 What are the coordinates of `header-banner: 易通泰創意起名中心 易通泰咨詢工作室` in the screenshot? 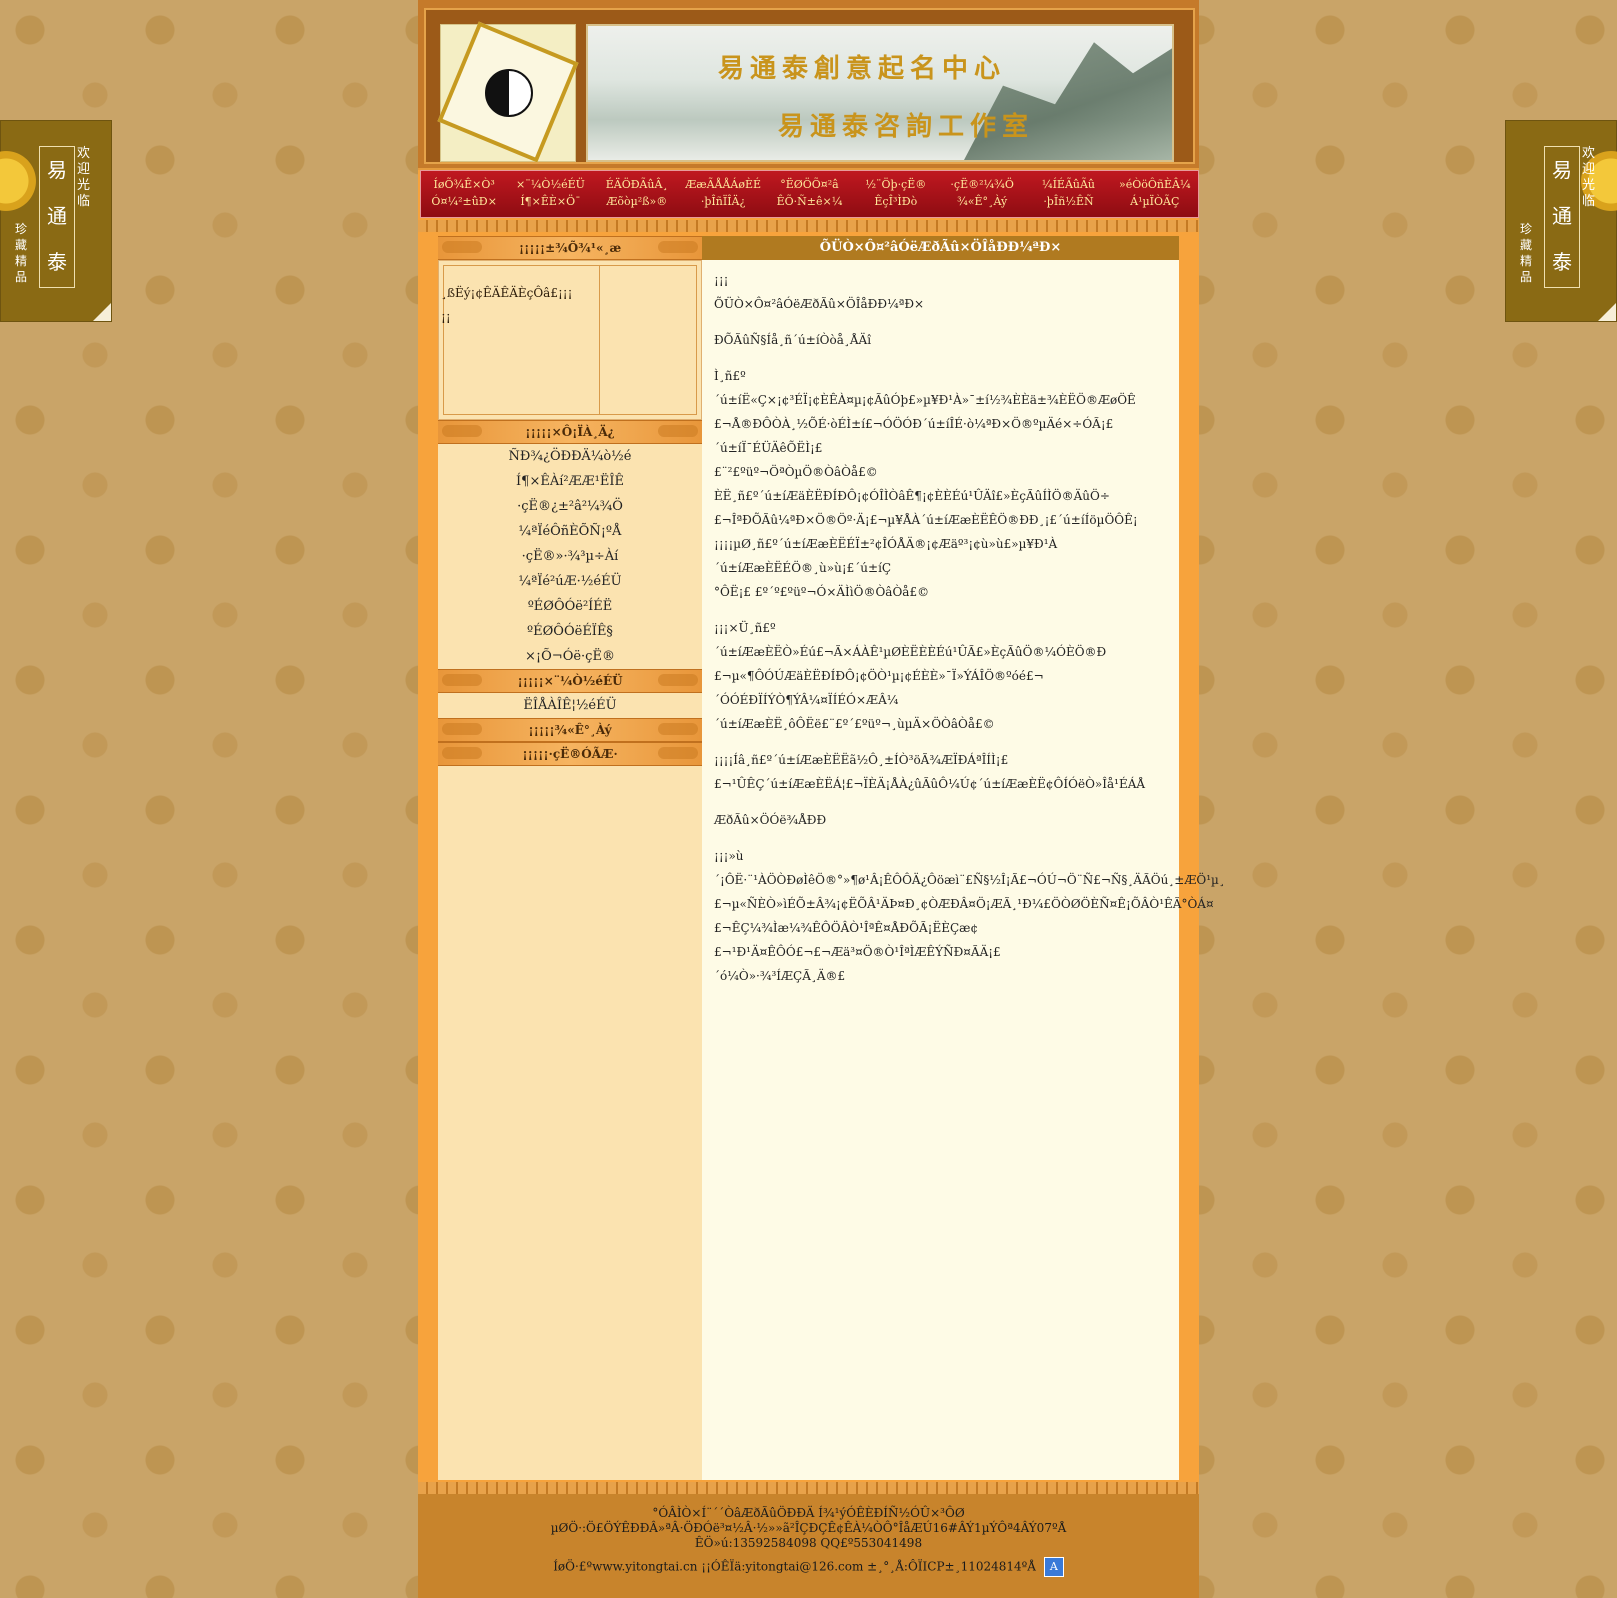 It's located at (880, 93).